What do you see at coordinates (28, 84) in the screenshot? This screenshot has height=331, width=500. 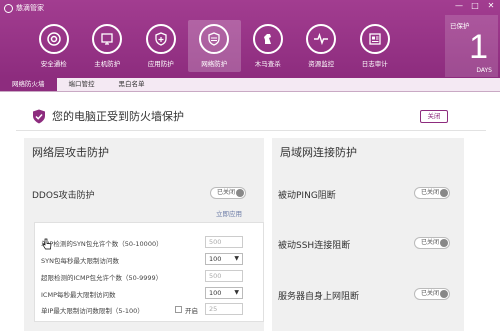 I see `tab-firewall: 网络防火墙` at bounding box center [28, 84].